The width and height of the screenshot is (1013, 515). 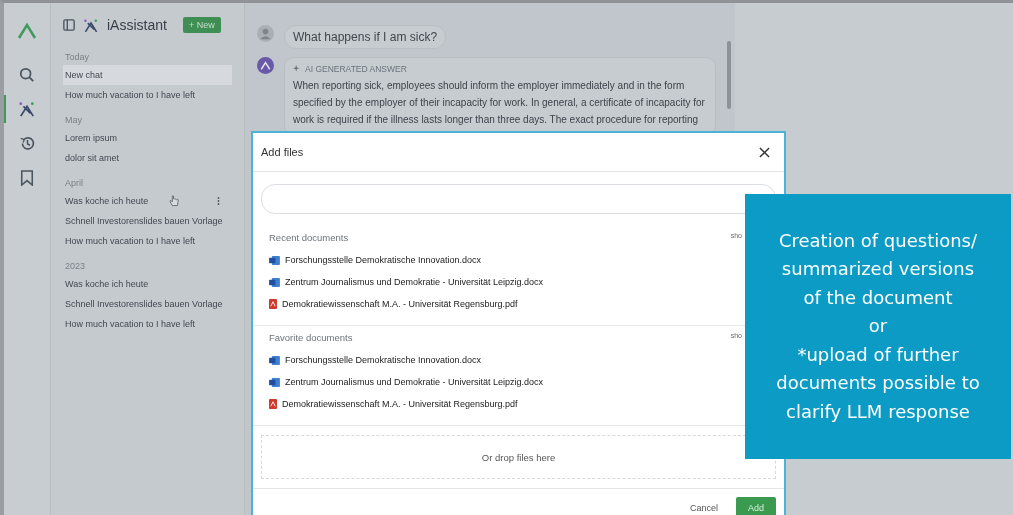 I want to click on chat-history-item: New chat, so click(x=147, y=75).